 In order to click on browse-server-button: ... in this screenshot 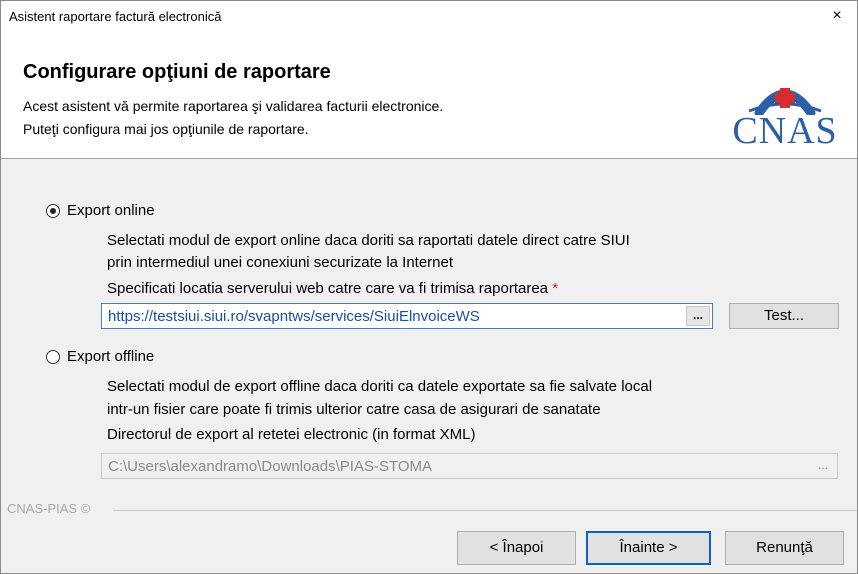, I will do `click(698, 316)`.